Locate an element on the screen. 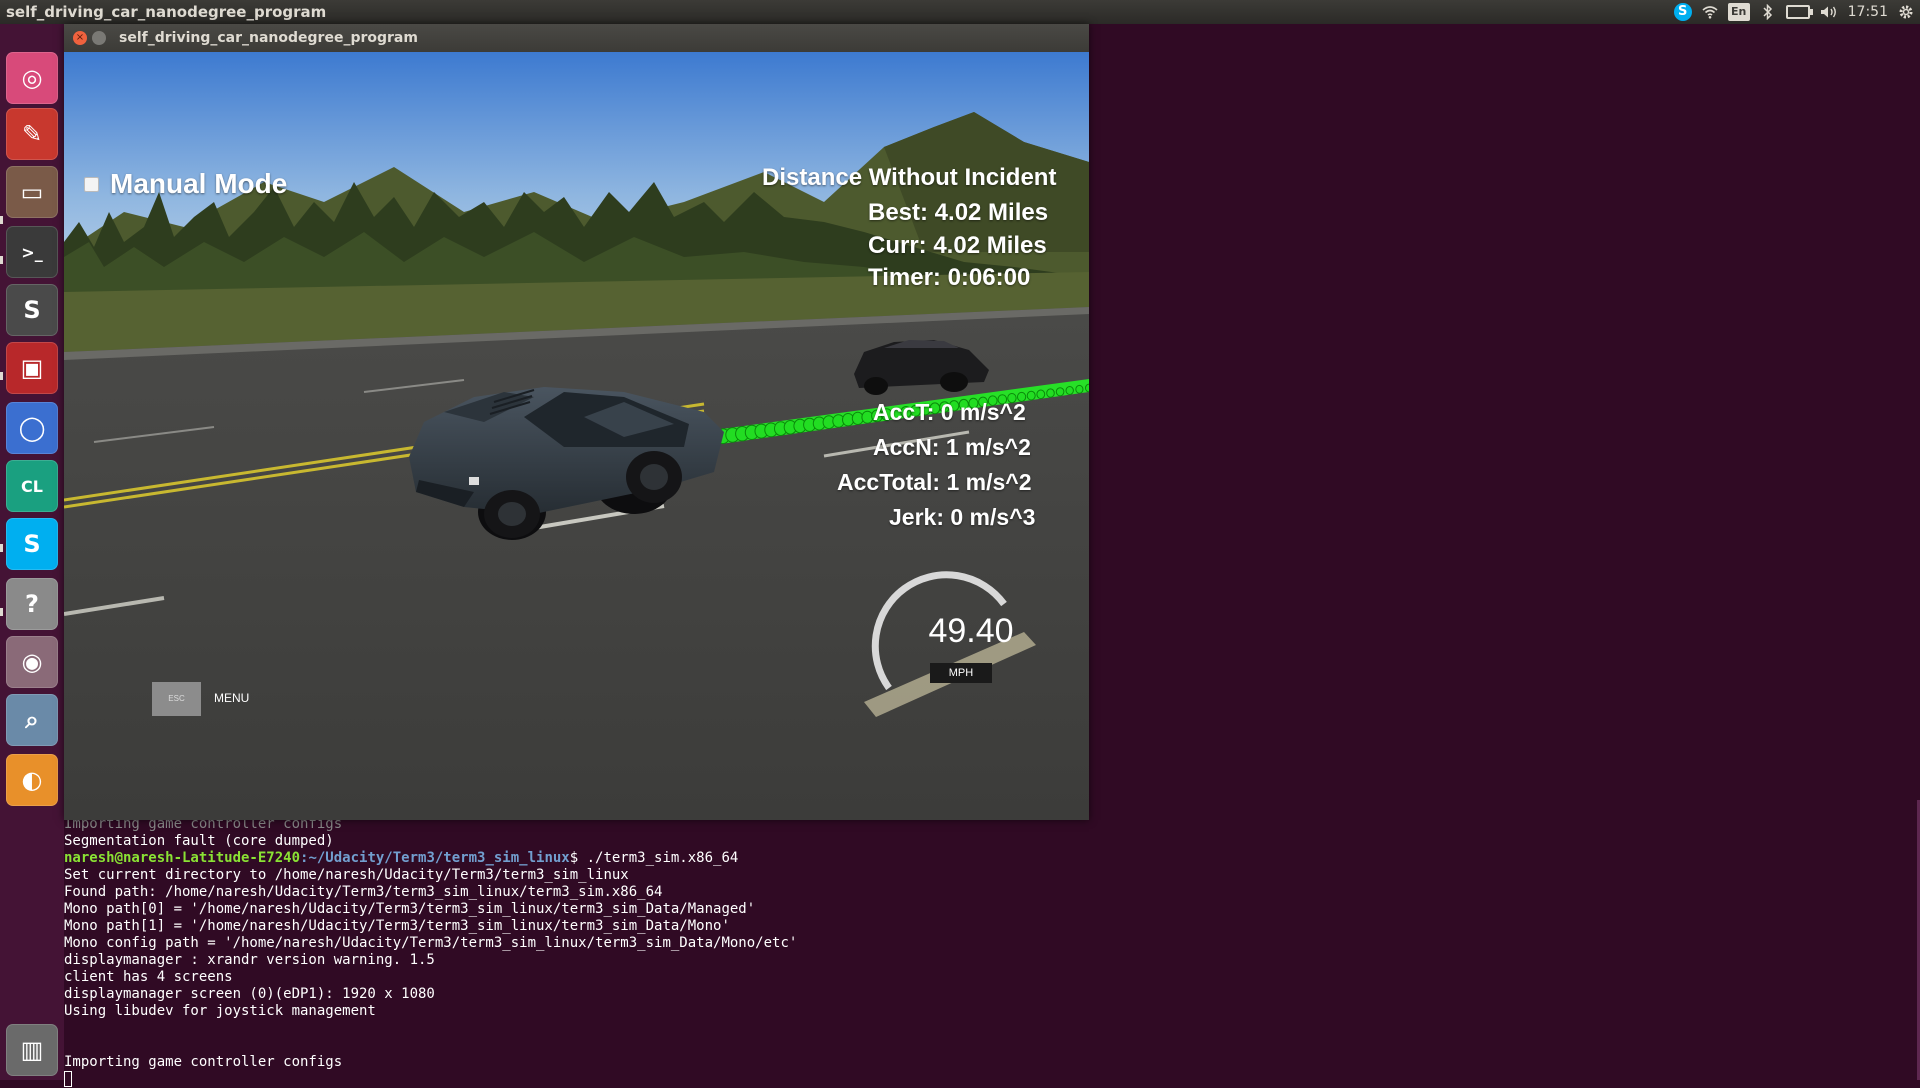 The image size is (1920, 1088). acc-total: AccTotal: 1 m/s^2 is located at coordinates (934, 482).